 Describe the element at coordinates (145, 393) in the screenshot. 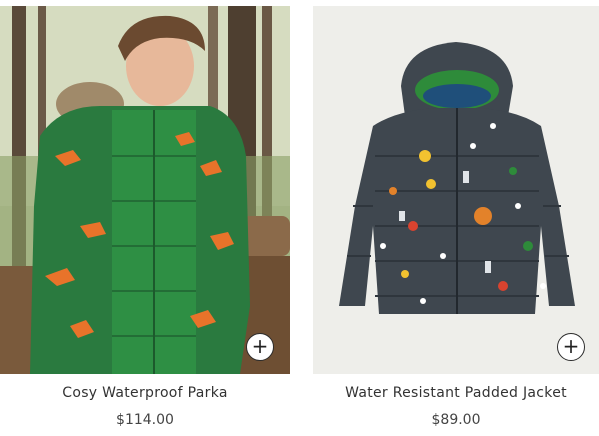

I see `product-title: Cosy Waterproof Parka` at that location.